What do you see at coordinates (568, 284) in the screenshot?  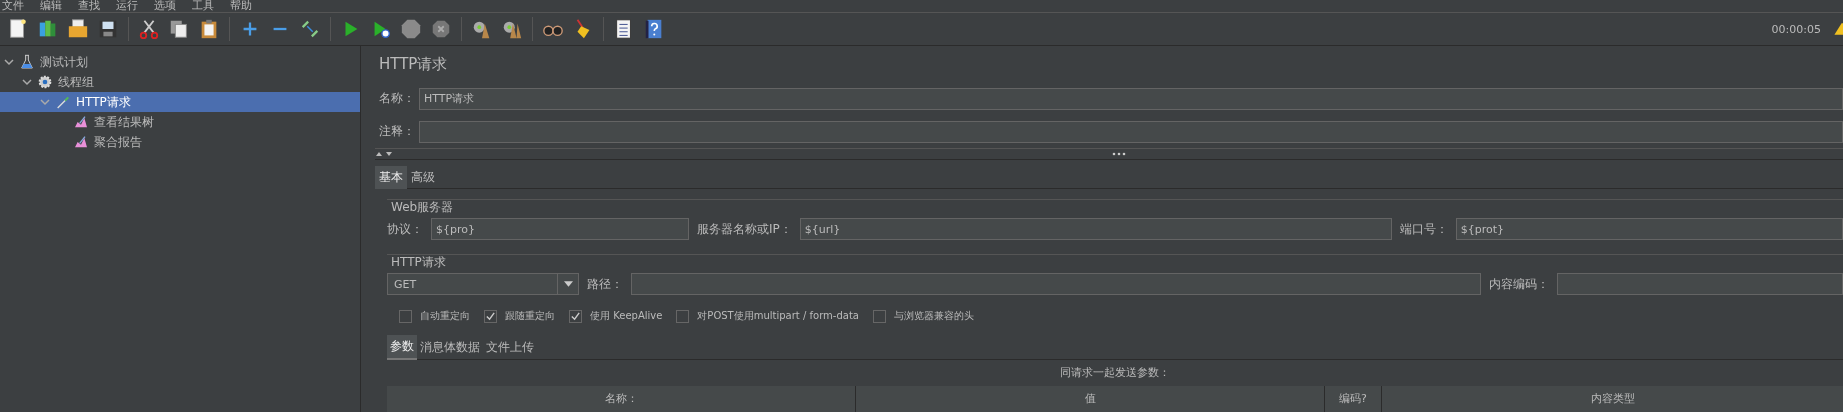 I see `caret-icon` at bounding box center [568, 284].